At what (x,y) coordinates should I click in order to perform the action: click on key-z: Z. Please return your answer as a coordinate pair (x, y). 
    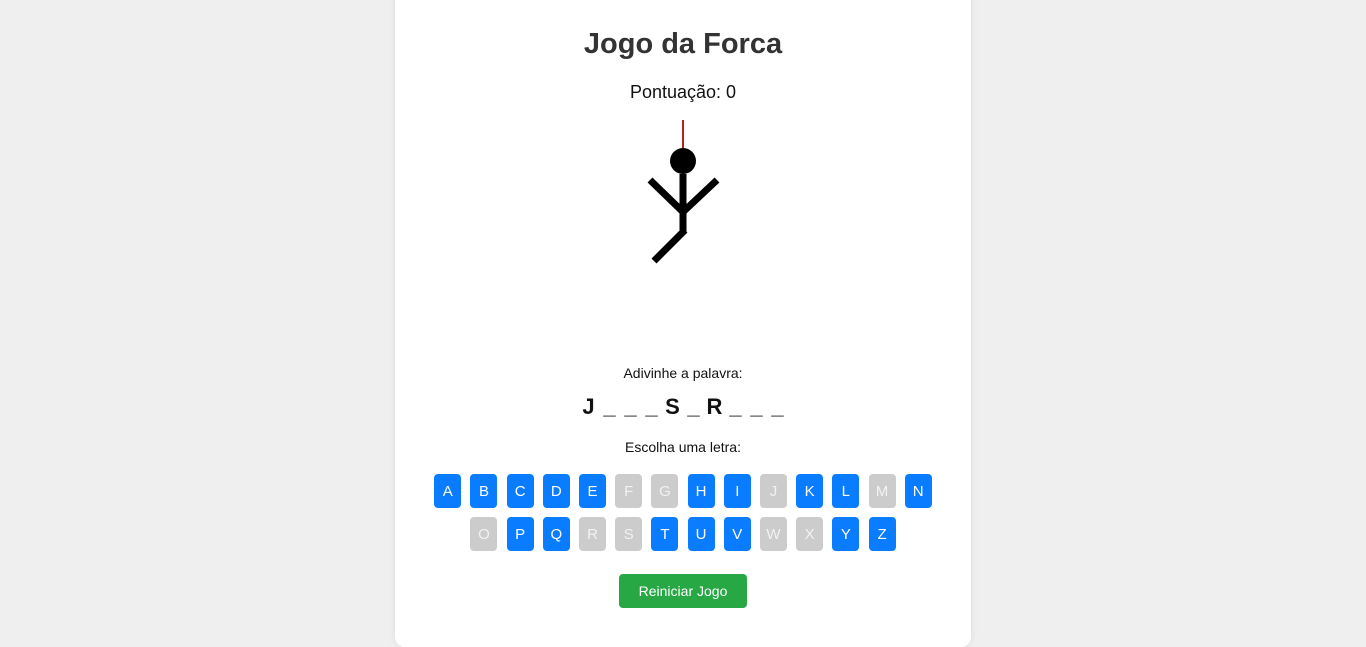
    Looking at the image, I should click on (882, 534).